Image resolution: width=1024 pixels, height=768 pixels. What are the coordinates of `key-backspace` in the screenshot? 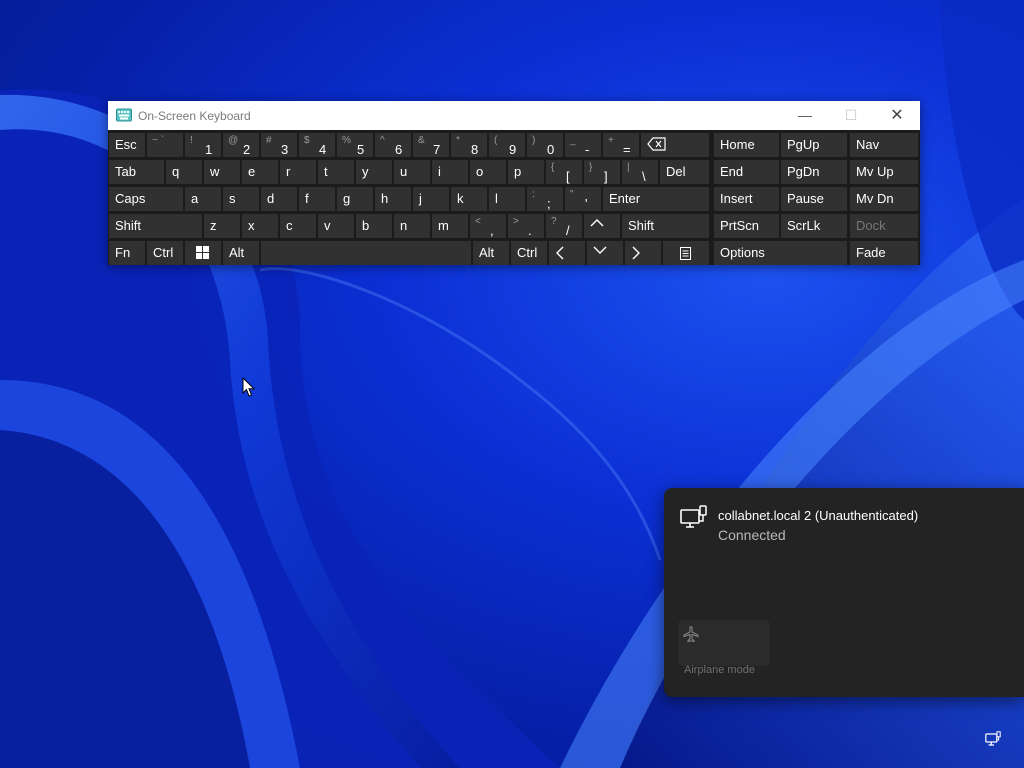 It's located at (675, 145).